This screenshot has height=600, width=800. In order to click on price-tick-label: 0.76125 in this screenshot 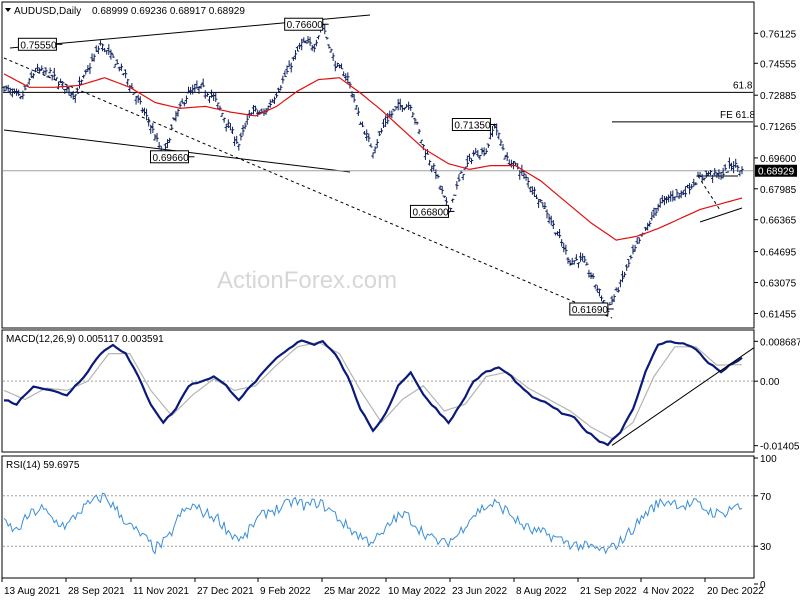, I will do `click(778, 34)`.